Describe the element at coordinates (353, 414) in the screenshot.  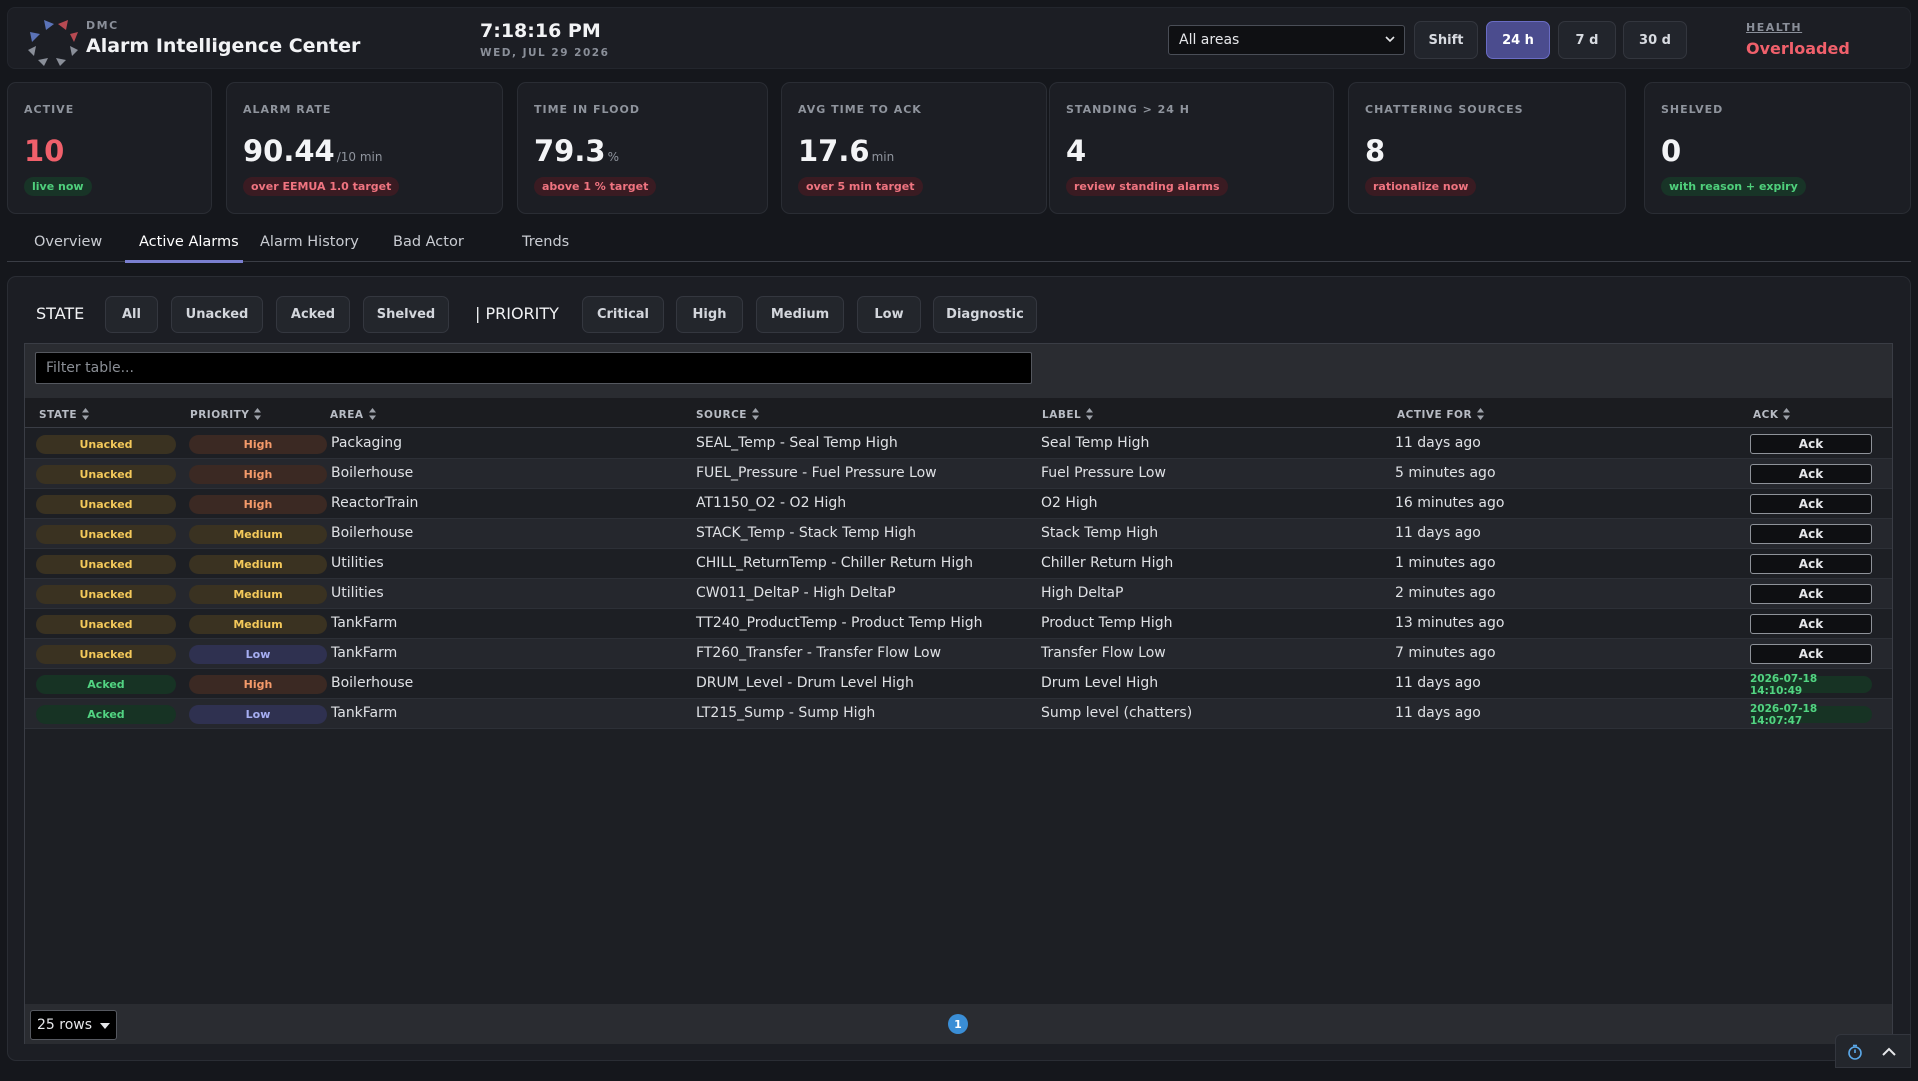
I see `column-header-area: AREA` at that location.